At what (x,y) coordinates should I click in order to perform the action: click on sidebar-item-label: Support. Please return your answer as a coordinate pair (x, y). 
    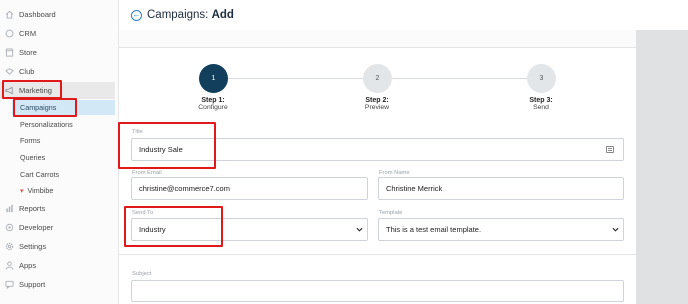
    Looking at the image, I should click on (32, 284).